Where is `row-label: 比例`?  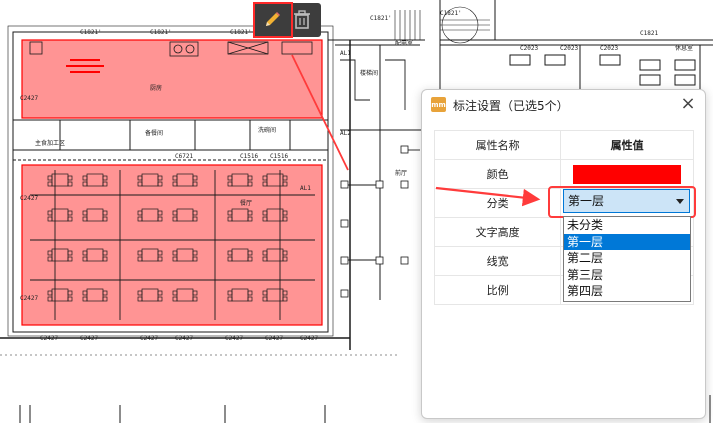
row-label: 比例 is located at coordinates (497, 290).